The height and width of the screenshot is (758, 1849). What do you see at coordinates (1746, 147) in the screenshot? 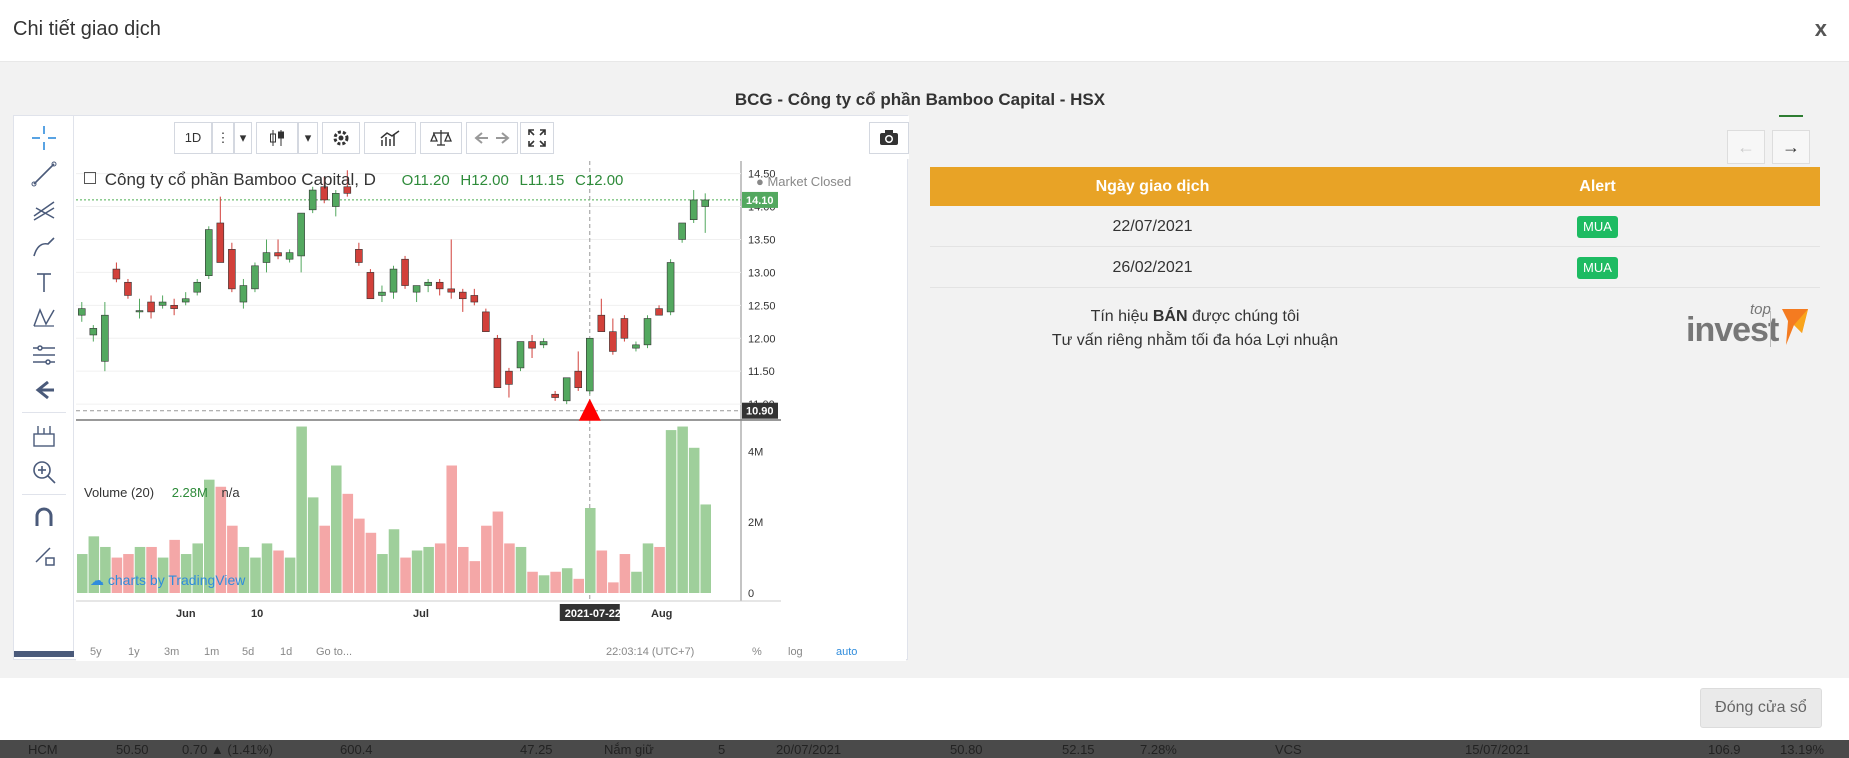
I see `prev-arrow-button: ←` at bounding box center [1746, 147].